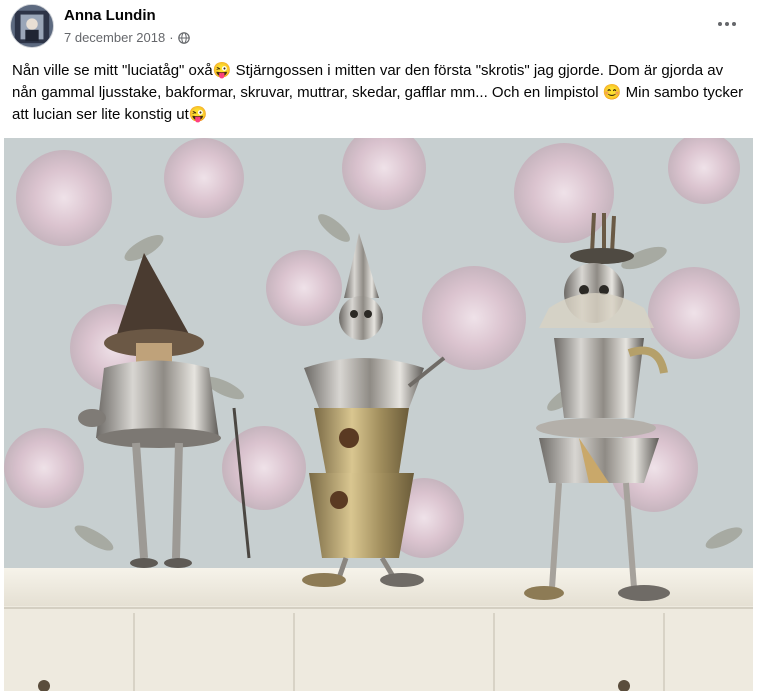  Describe the element at coordinates (378, 27) in the screenshot. I see `post-header: Anna Lundin 7 december 2018 ·` at that location.